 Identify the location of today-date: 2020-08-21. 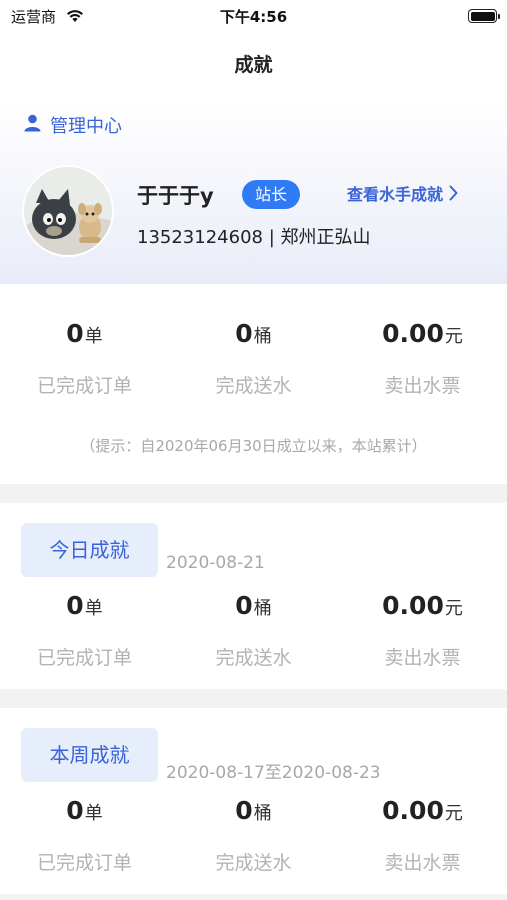
(215, 563).